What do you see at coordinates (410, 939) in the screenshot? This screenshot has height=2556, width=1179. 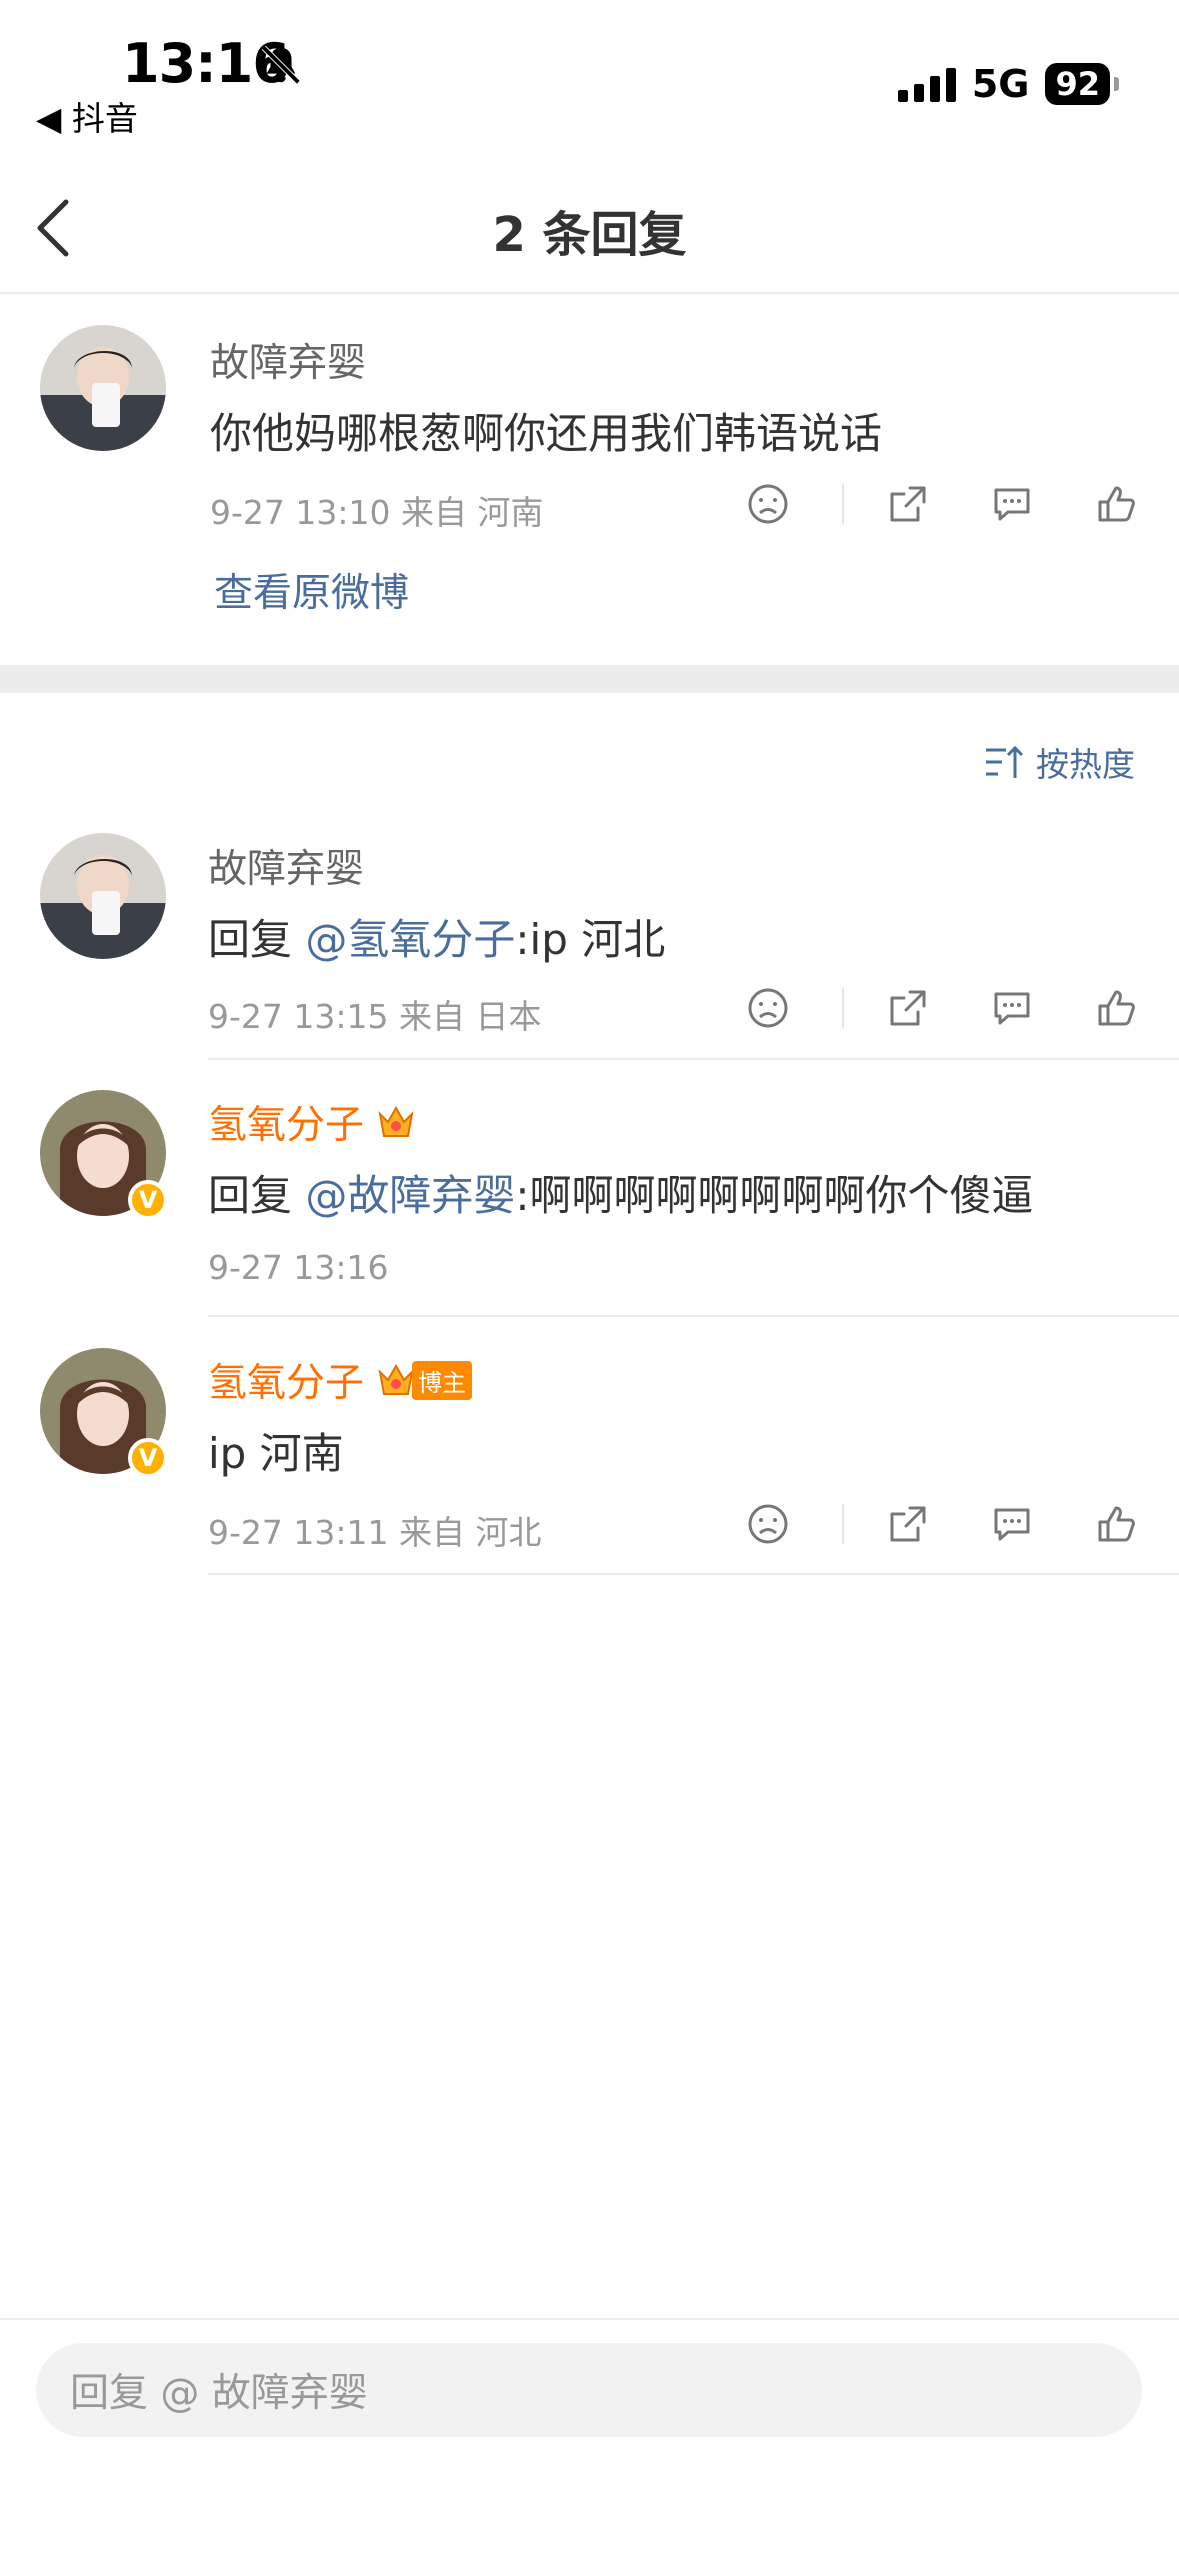 I see `mention-link: @氢氧分子` at bounding box center [410, 939].